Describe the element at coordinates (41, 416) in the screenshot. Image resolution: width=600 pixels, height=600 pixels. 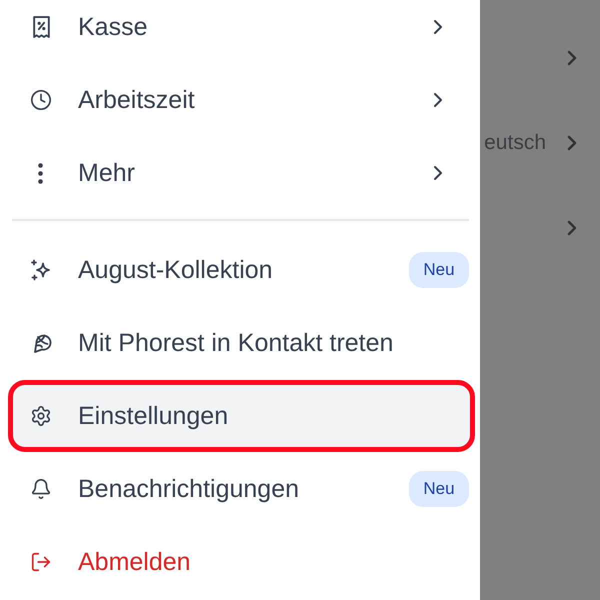
I see `settings-icon` at that location.